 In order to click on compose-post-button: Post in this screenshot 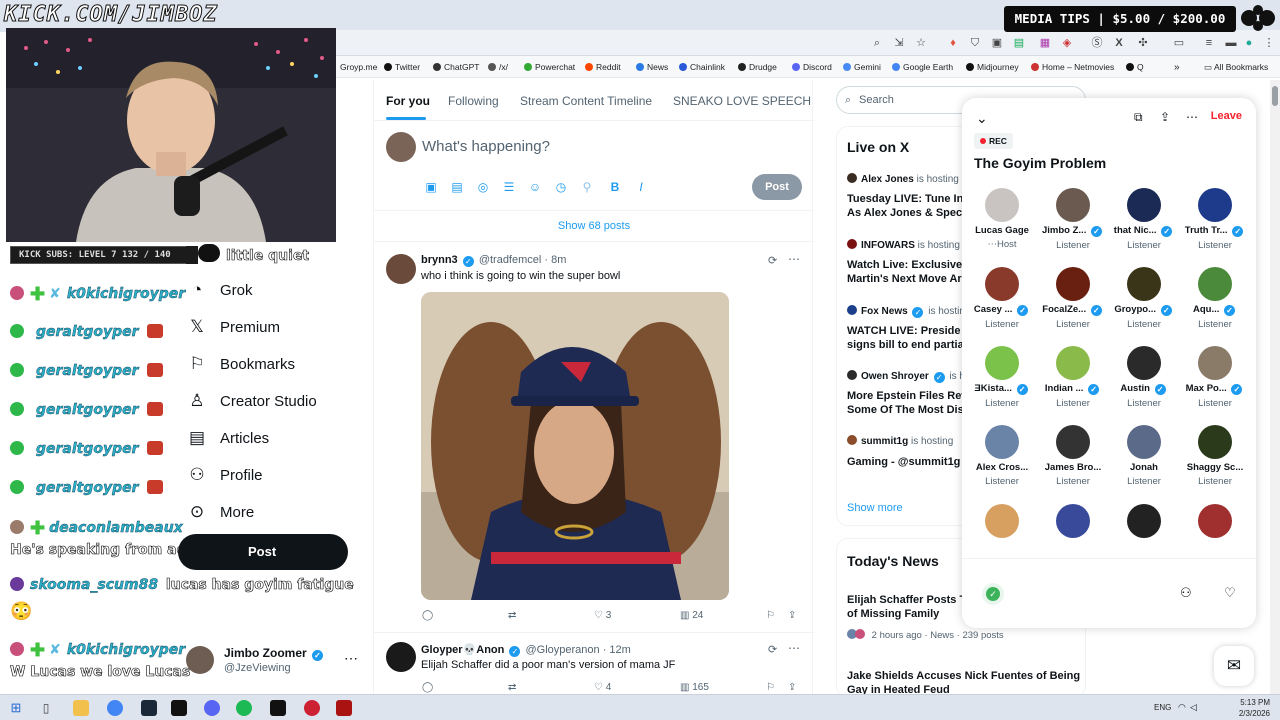, I will do `click(777, 187)`.